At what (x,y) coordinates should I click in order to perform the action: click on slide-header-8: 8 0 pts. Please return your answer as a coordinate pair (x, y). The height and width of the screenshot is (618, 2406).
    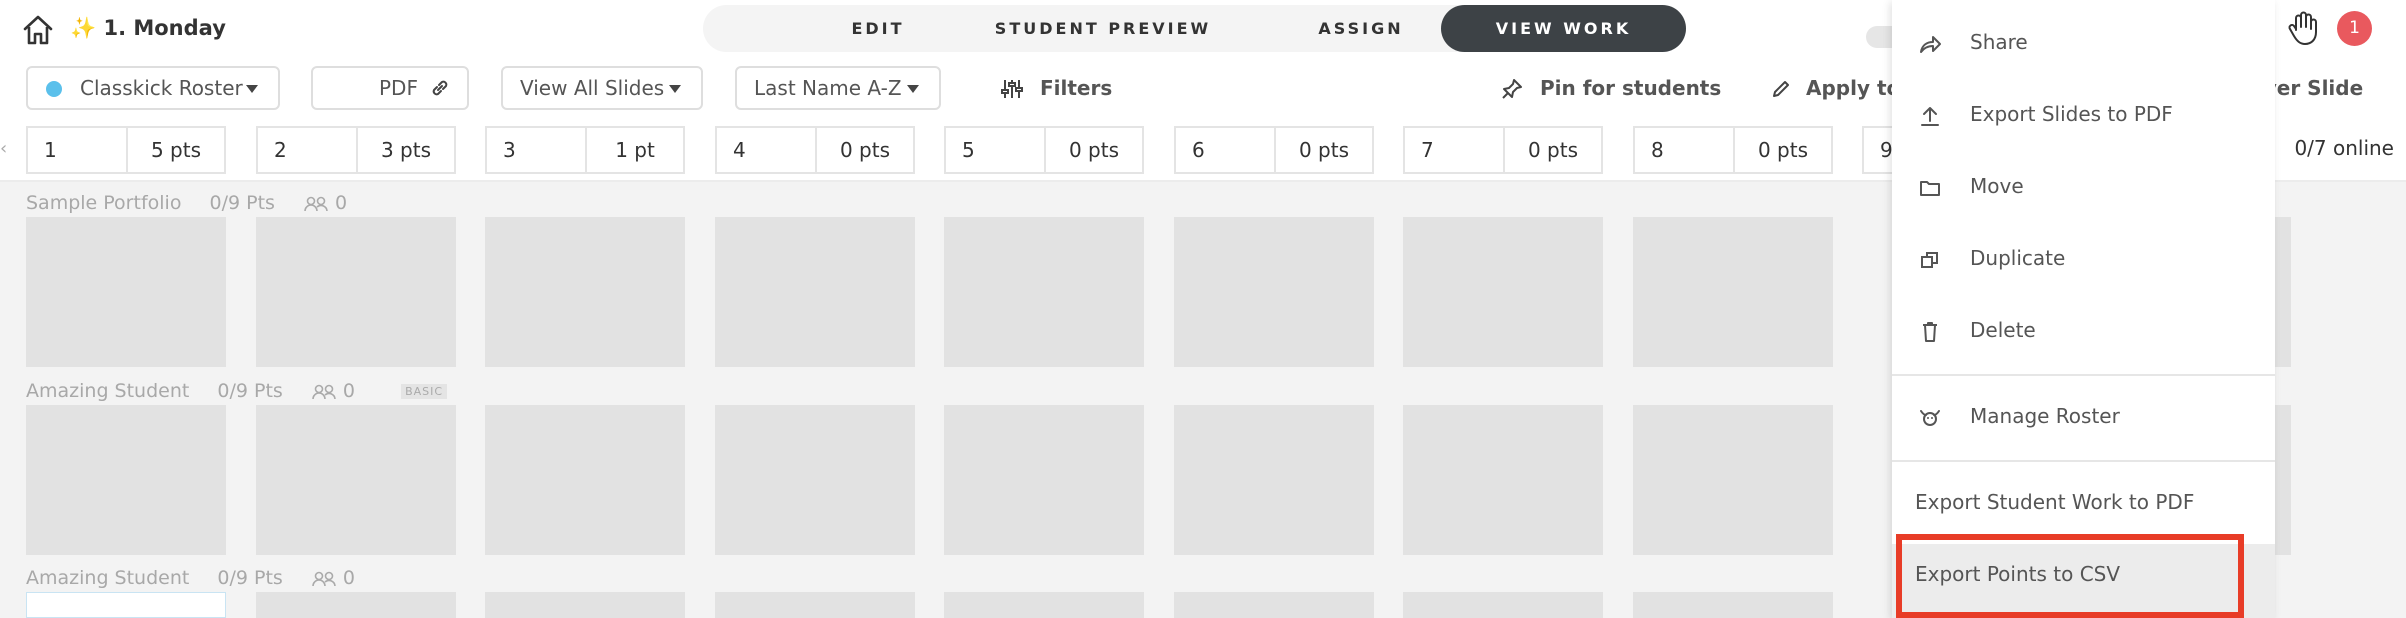
    Looking at the image, I should click on (1733, 150).